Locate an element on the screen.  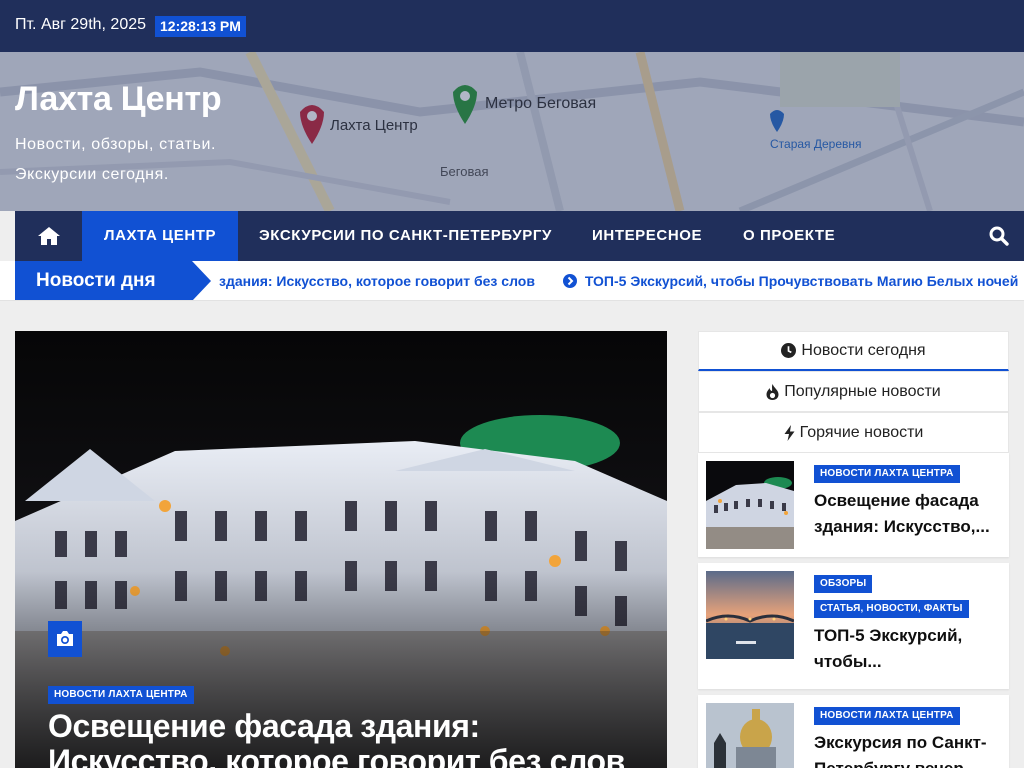
ticker-label: Новости дня is located at coordinates (103, 280).